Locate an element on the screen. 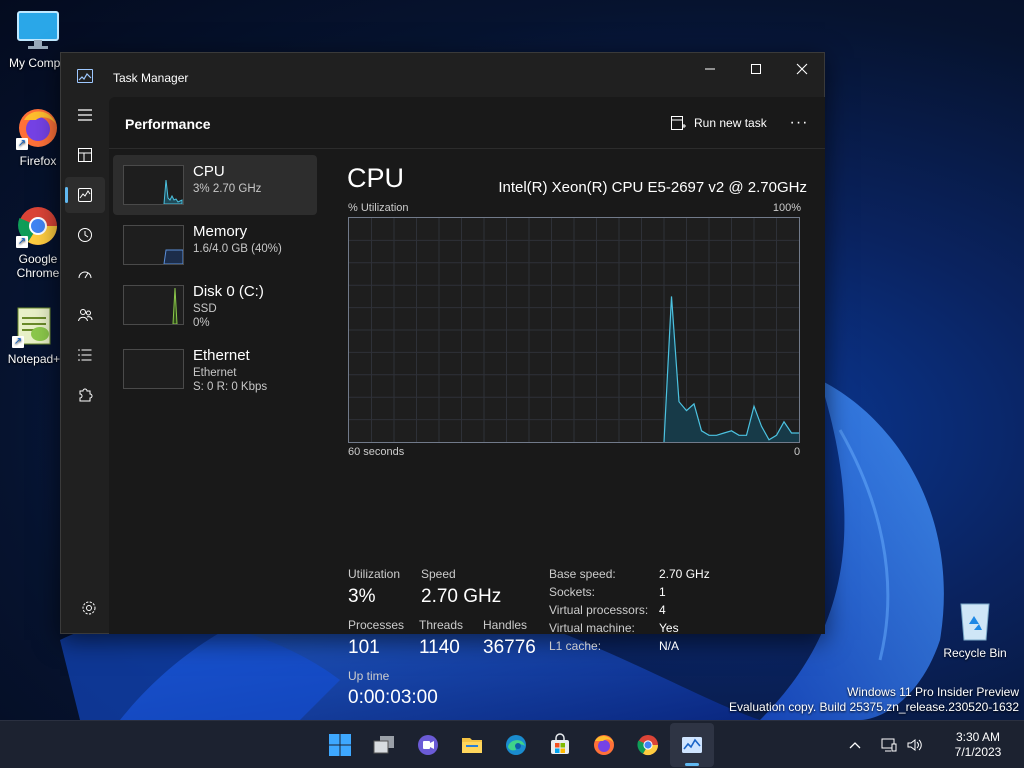  resource-detail: 1.6/4.0 GB (40%) is located at coordinates (237, 249).